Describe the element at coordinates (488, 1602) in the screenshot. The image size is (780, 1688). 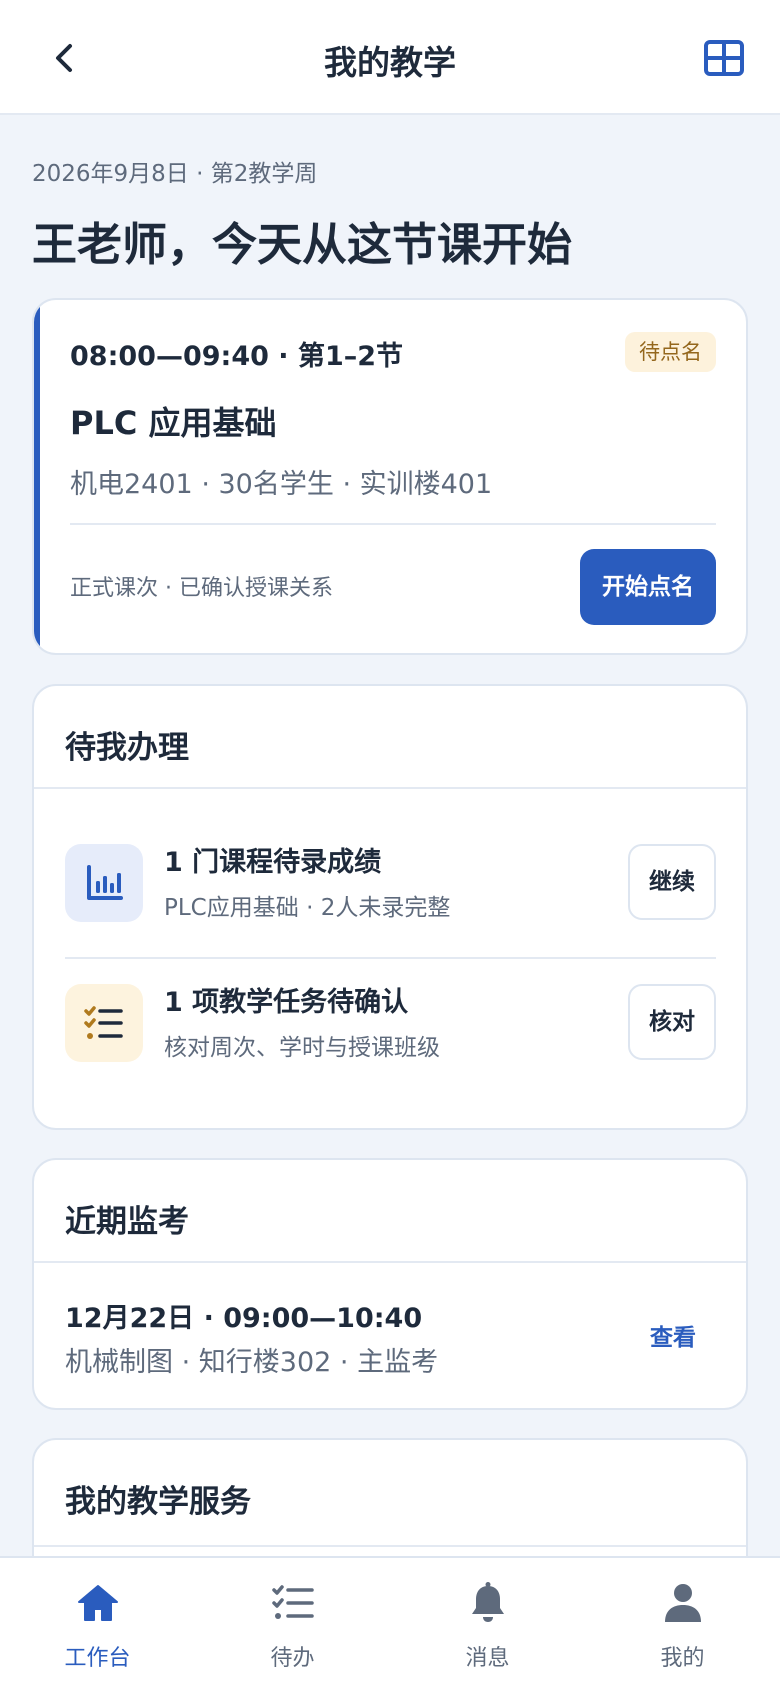
I see `bell-icon` at that location.